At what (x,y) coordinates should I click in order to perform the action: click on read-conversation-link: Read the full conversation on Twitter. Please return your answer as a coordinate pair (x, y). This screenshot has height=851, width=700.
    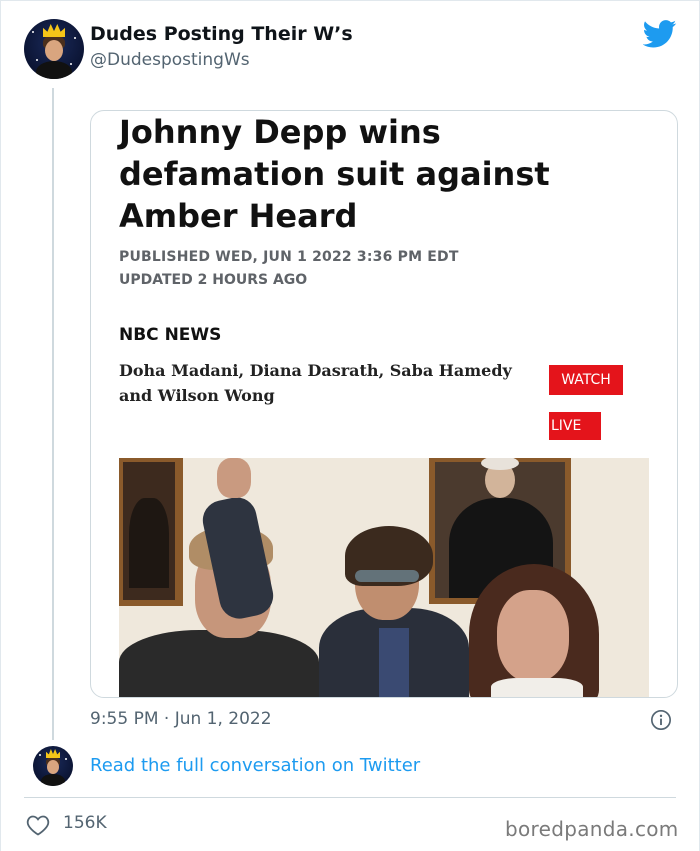
    Looking at the image, I should click on (255, 765).